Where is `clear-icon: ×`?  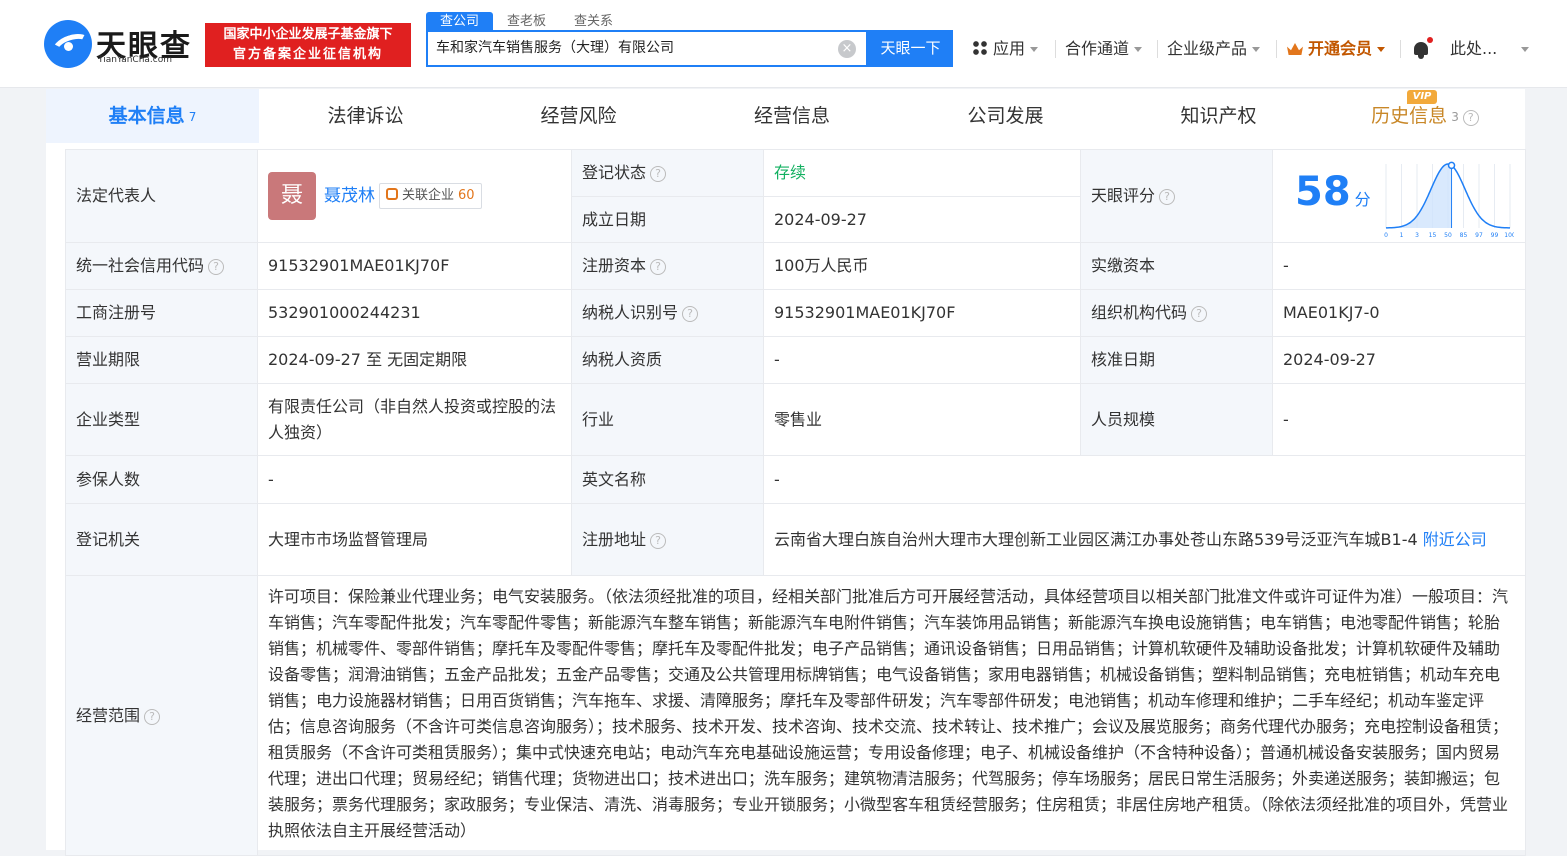 clear-icon: × is located at coordinates (847, 49).